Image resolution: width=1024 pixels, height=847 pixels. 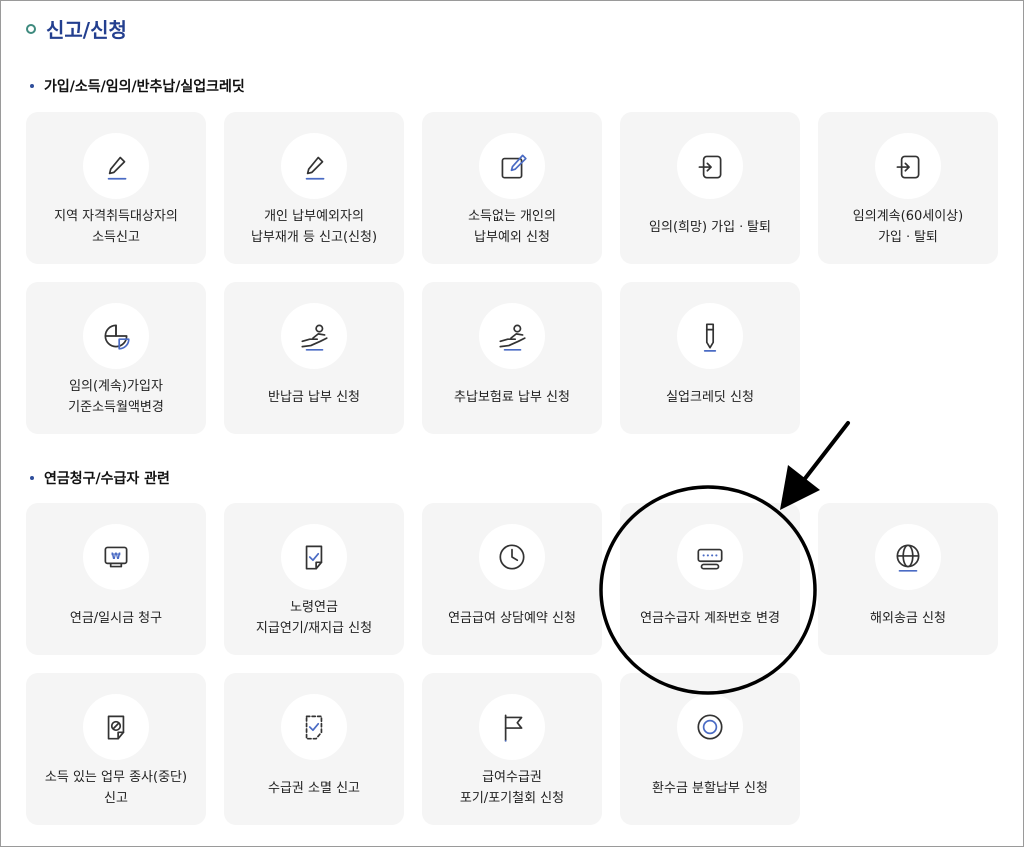 I want to click on section-title-pension: 연금청구/수급자 관련, so click(x=100, y=478).